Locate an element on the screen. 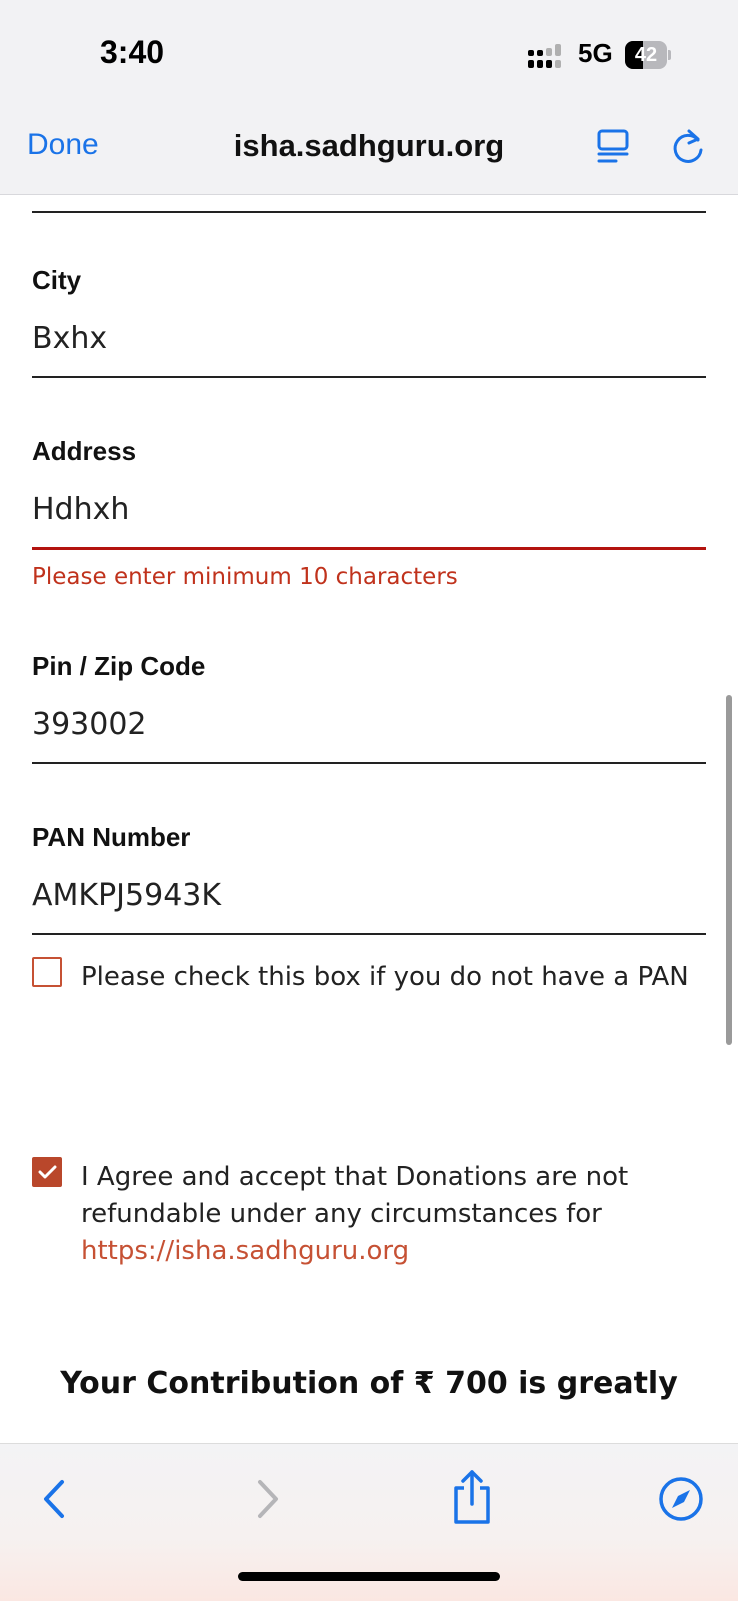  signal-icon is located at coordinates (544, 56).